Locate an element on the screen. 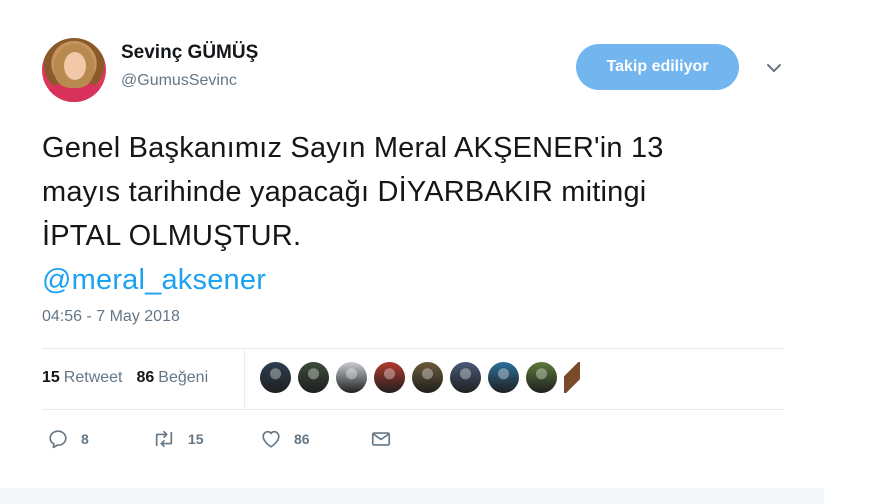  like-button: 86 is located at coordinates (315, 439).